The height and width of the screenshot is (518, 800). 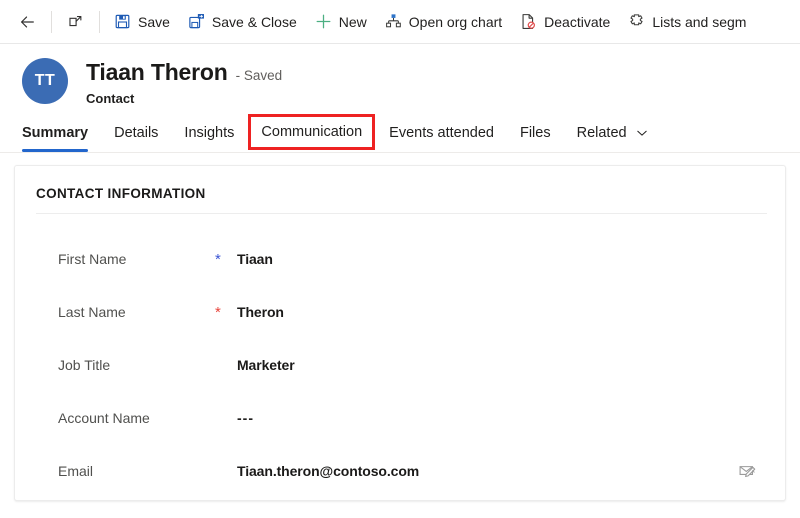 I want to click on section-title: CONTACT INFORMATION, so click(x=121, y=193).